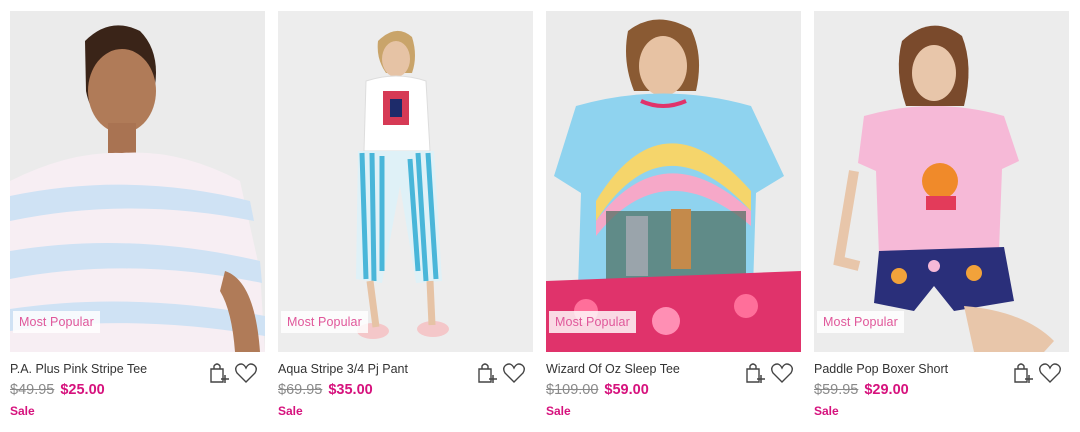  What do you see at coordinates (613, 369) in the screenshot?
I see `product-name: Wizard Of Oz Sleep Tee` at bounding box center [613, 369].